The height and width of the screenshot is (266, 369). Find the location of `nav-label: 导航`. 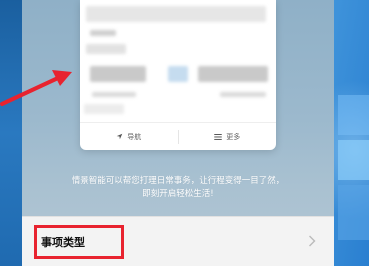

nav-label: 导航 is located at coordinates (134, 136).